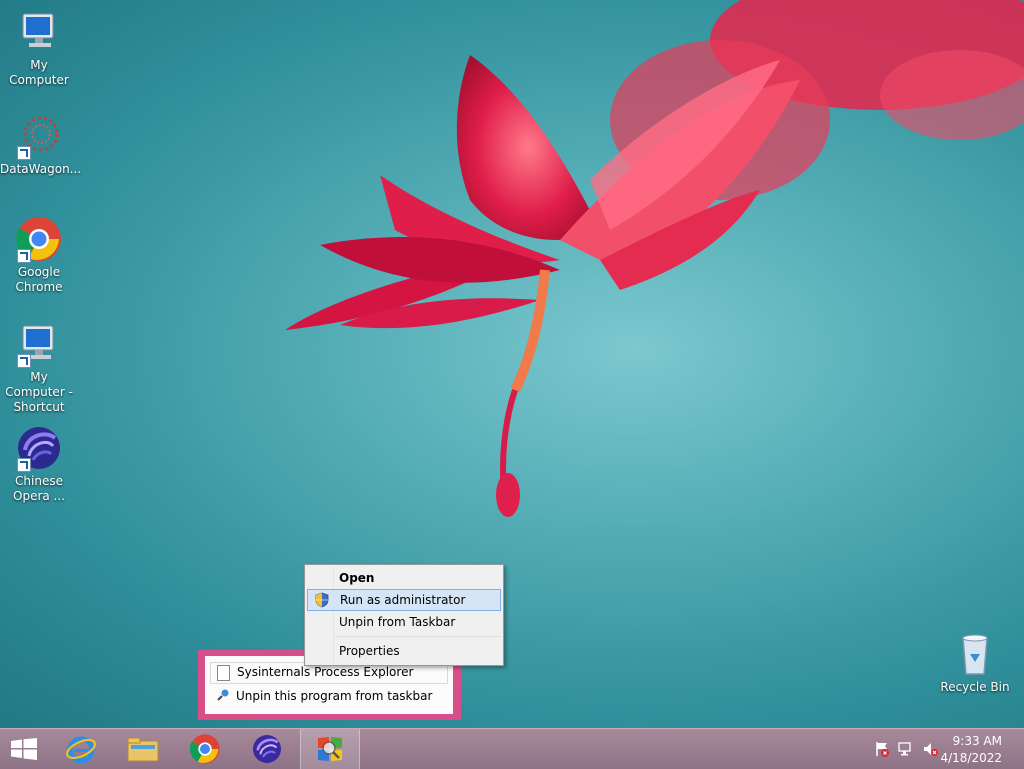 This screenshot has width=1024, height=769. I want to click on desktop-icon-my-computer-shortcut: My Computer - Shortcut, so click(39, 367).